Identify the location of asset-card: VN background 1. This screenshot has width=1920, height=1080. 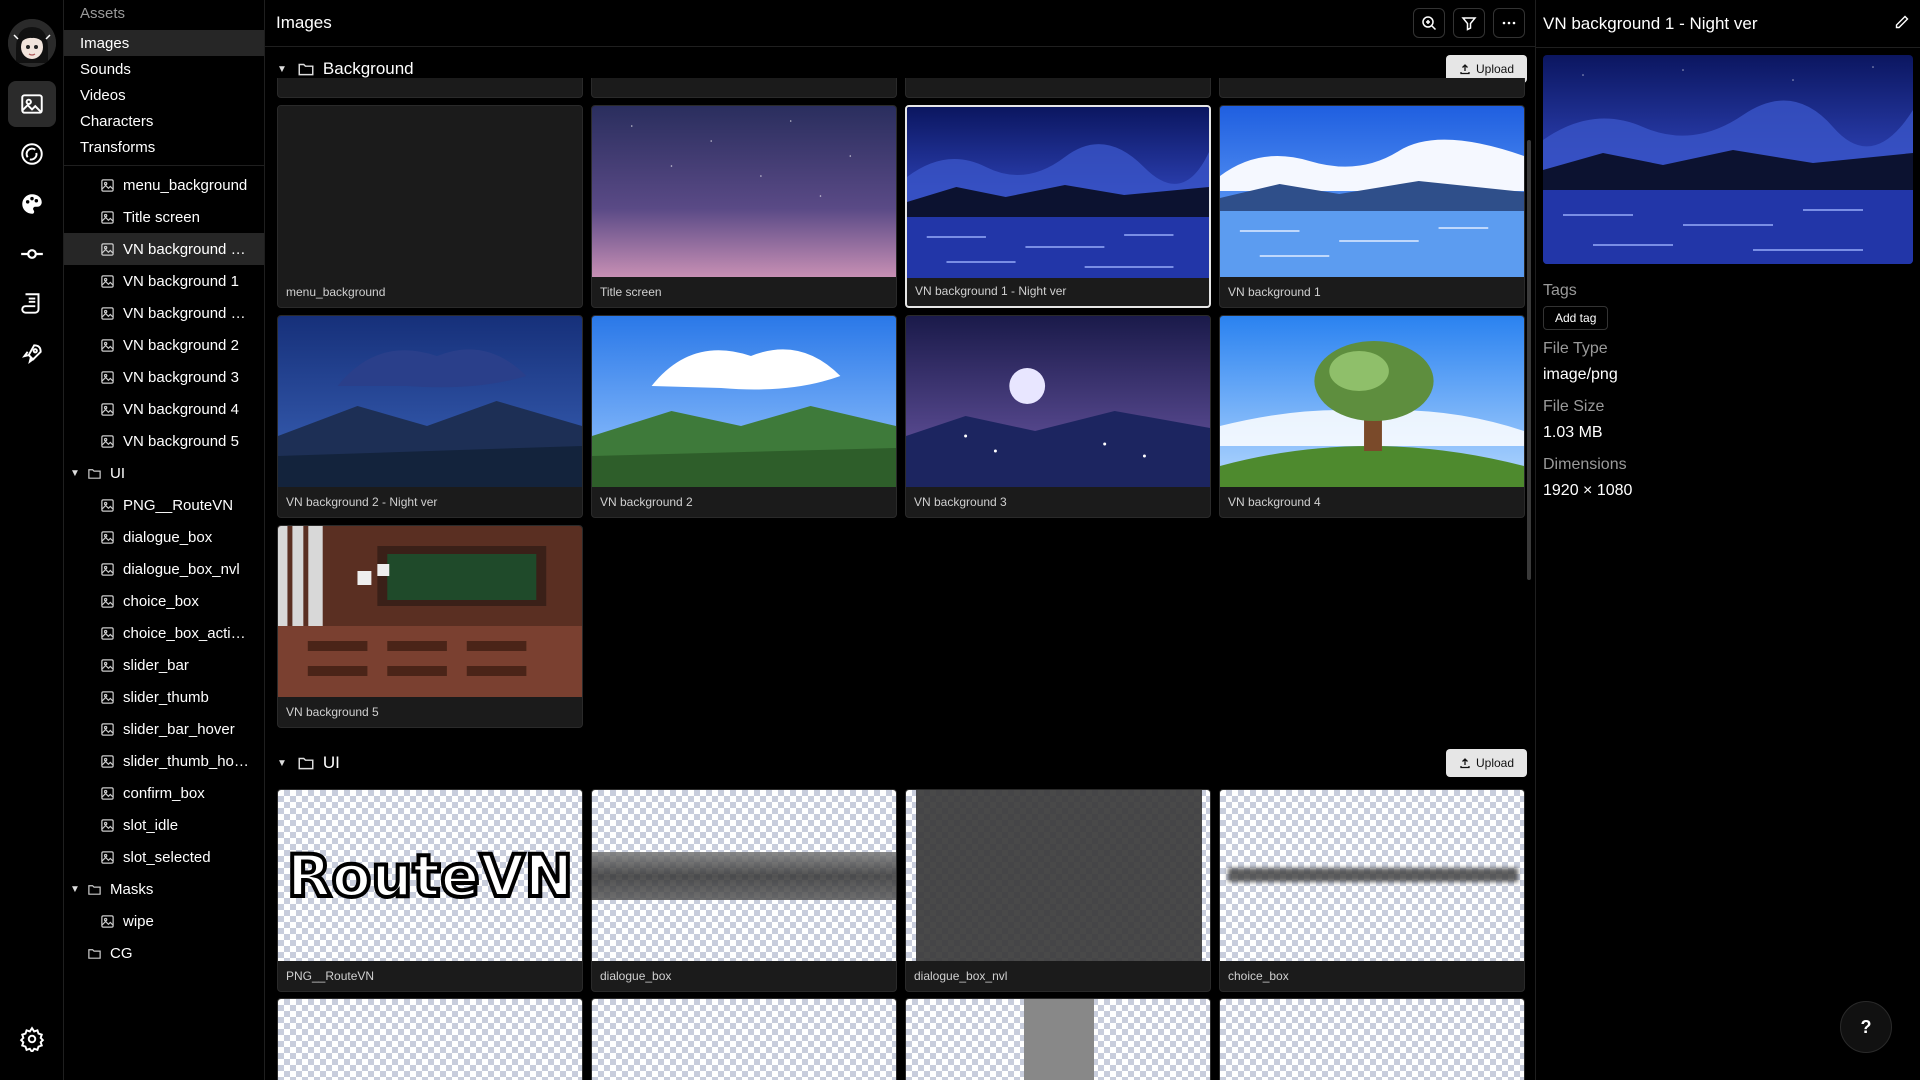
(1372, 206).